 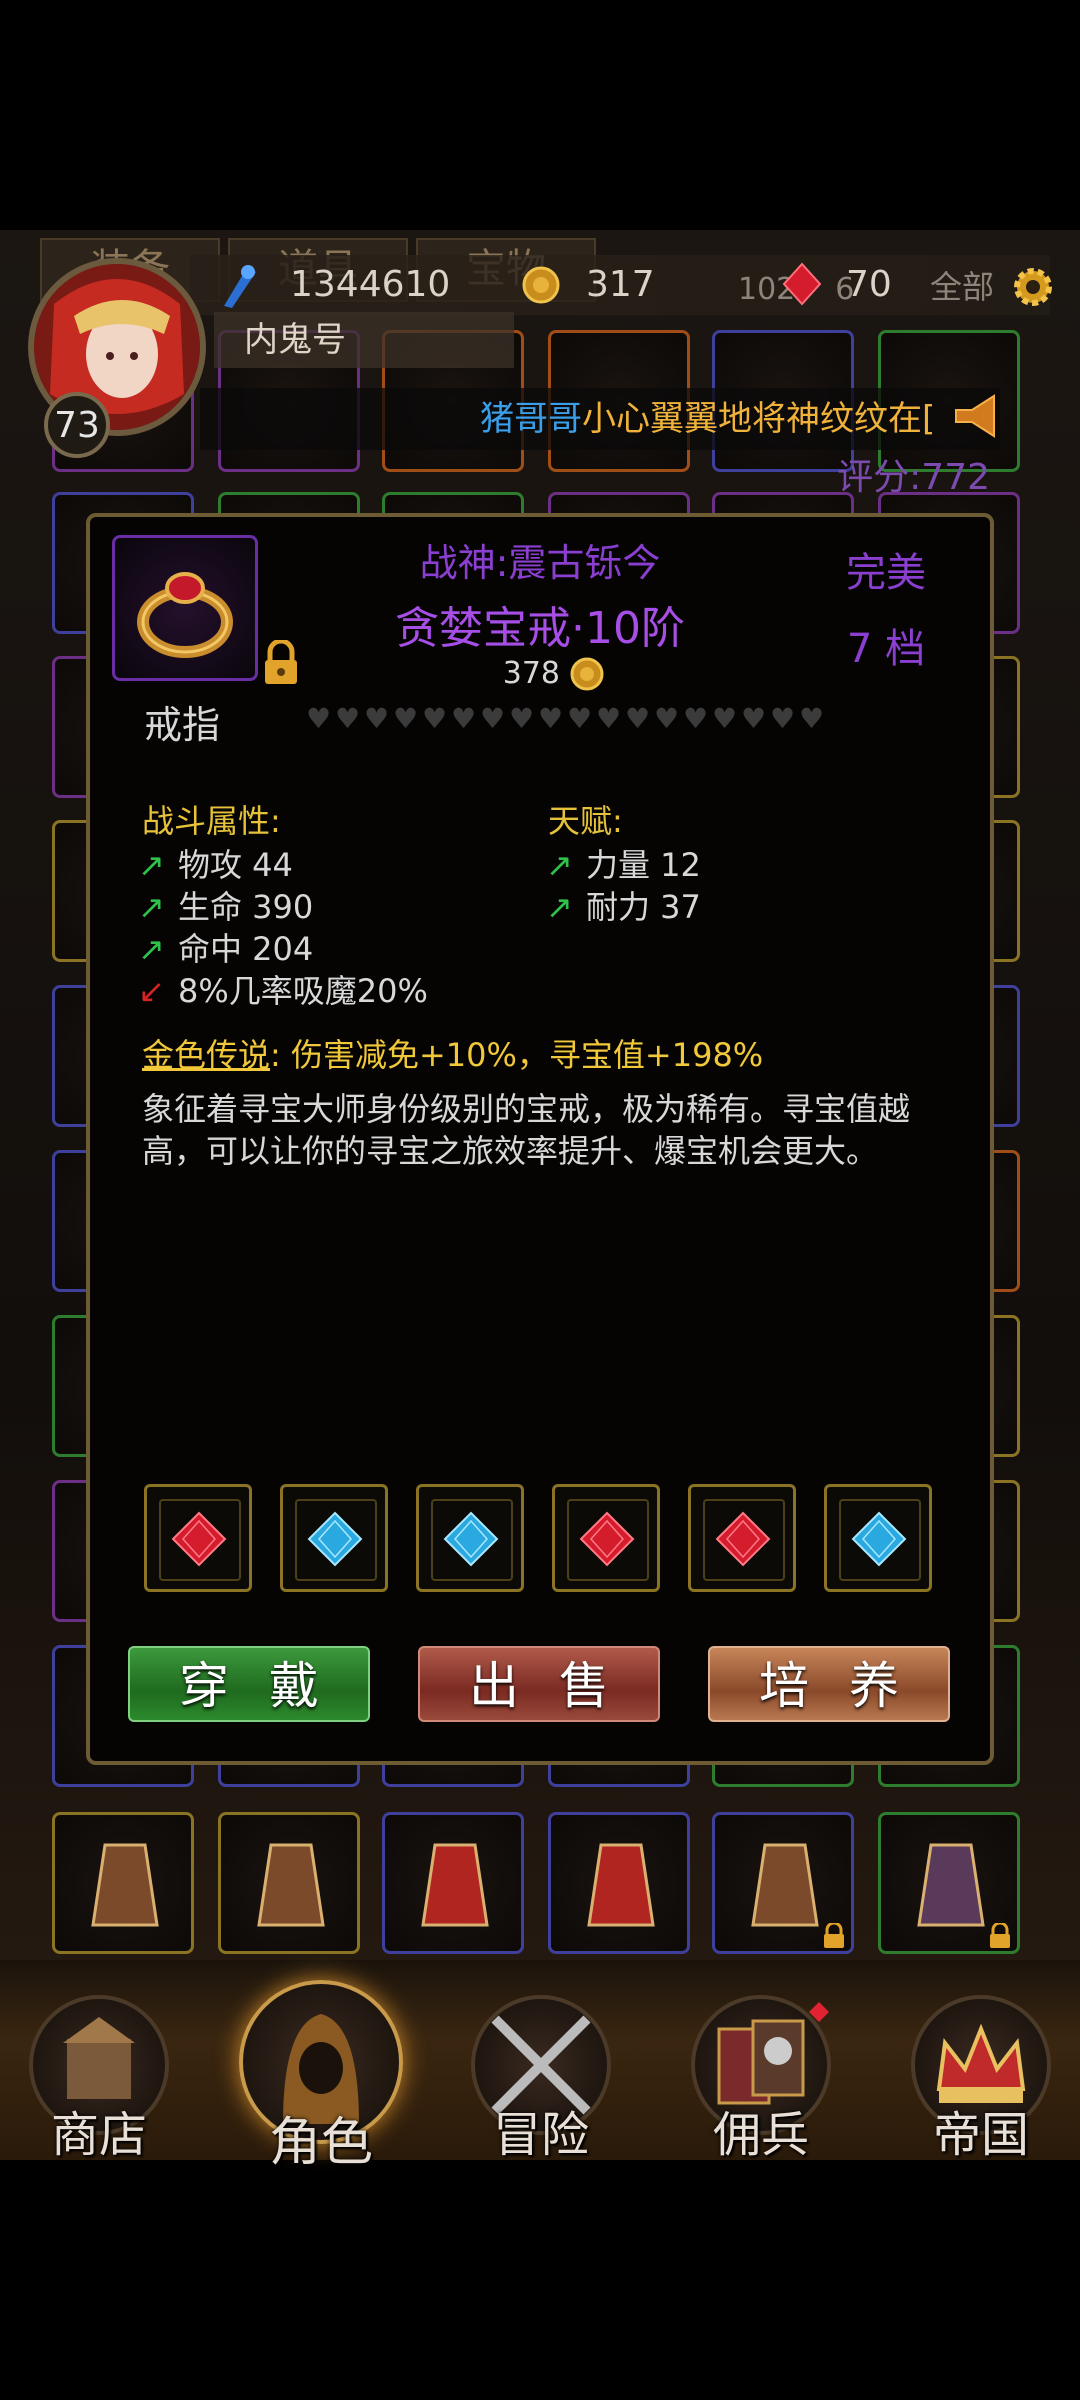 I want to click on player-name: 内鬼号, so click(x=364, y=340).